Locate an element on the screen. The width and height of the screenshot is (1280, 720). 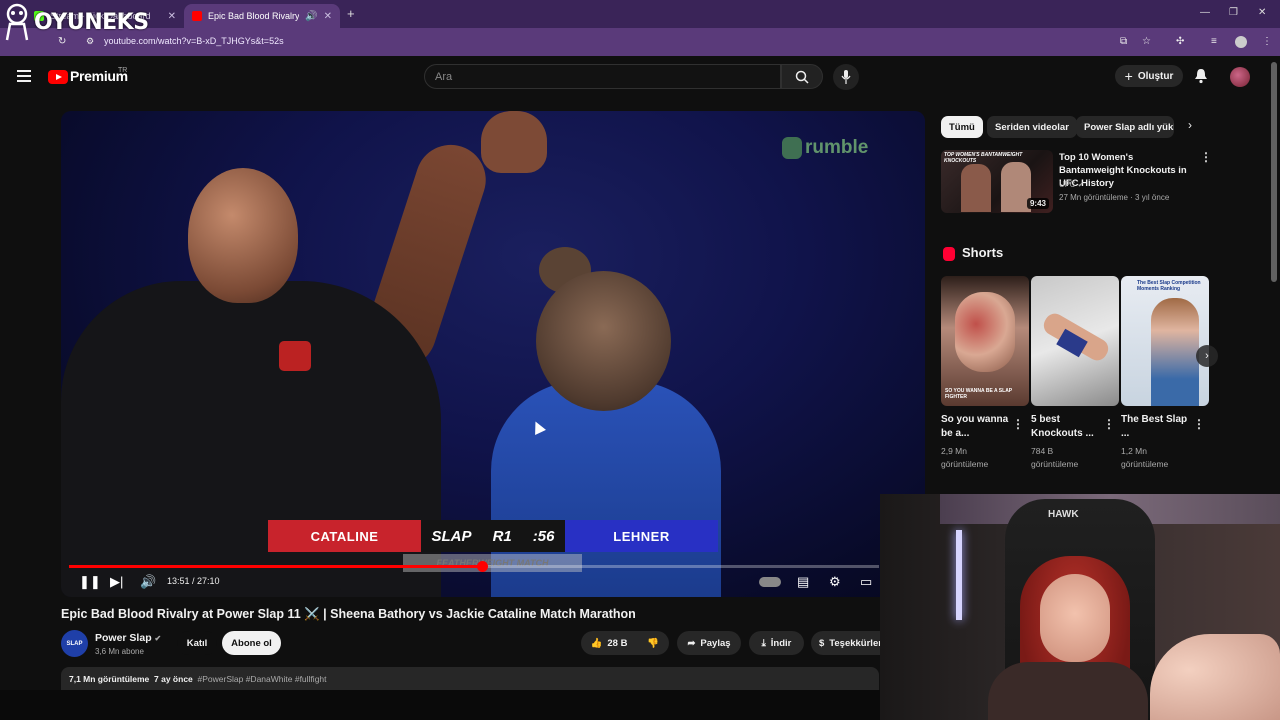
oyuneks-logo: OYUNEKS is located at coordinates (75, 22).